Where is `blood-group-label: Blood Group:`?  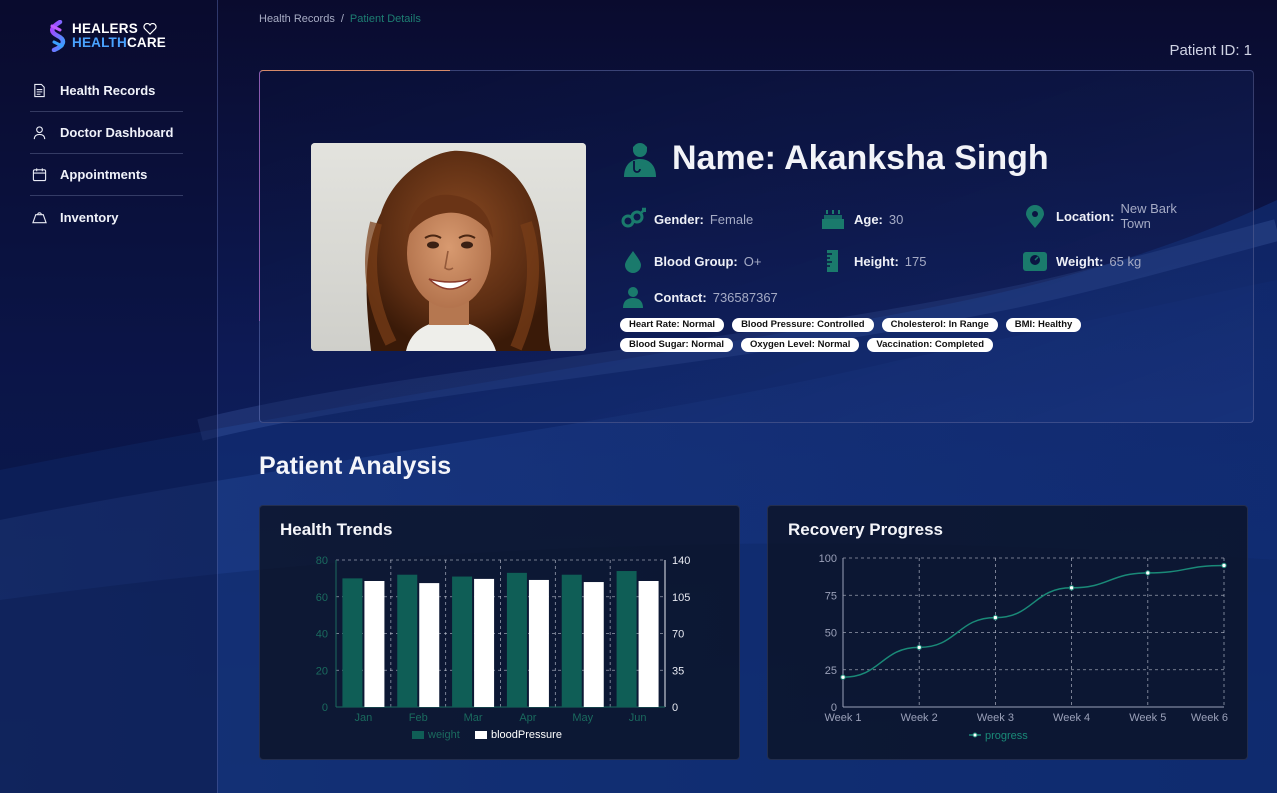
blood-group-label: Blood Group: is located at coordinates (696, 261).